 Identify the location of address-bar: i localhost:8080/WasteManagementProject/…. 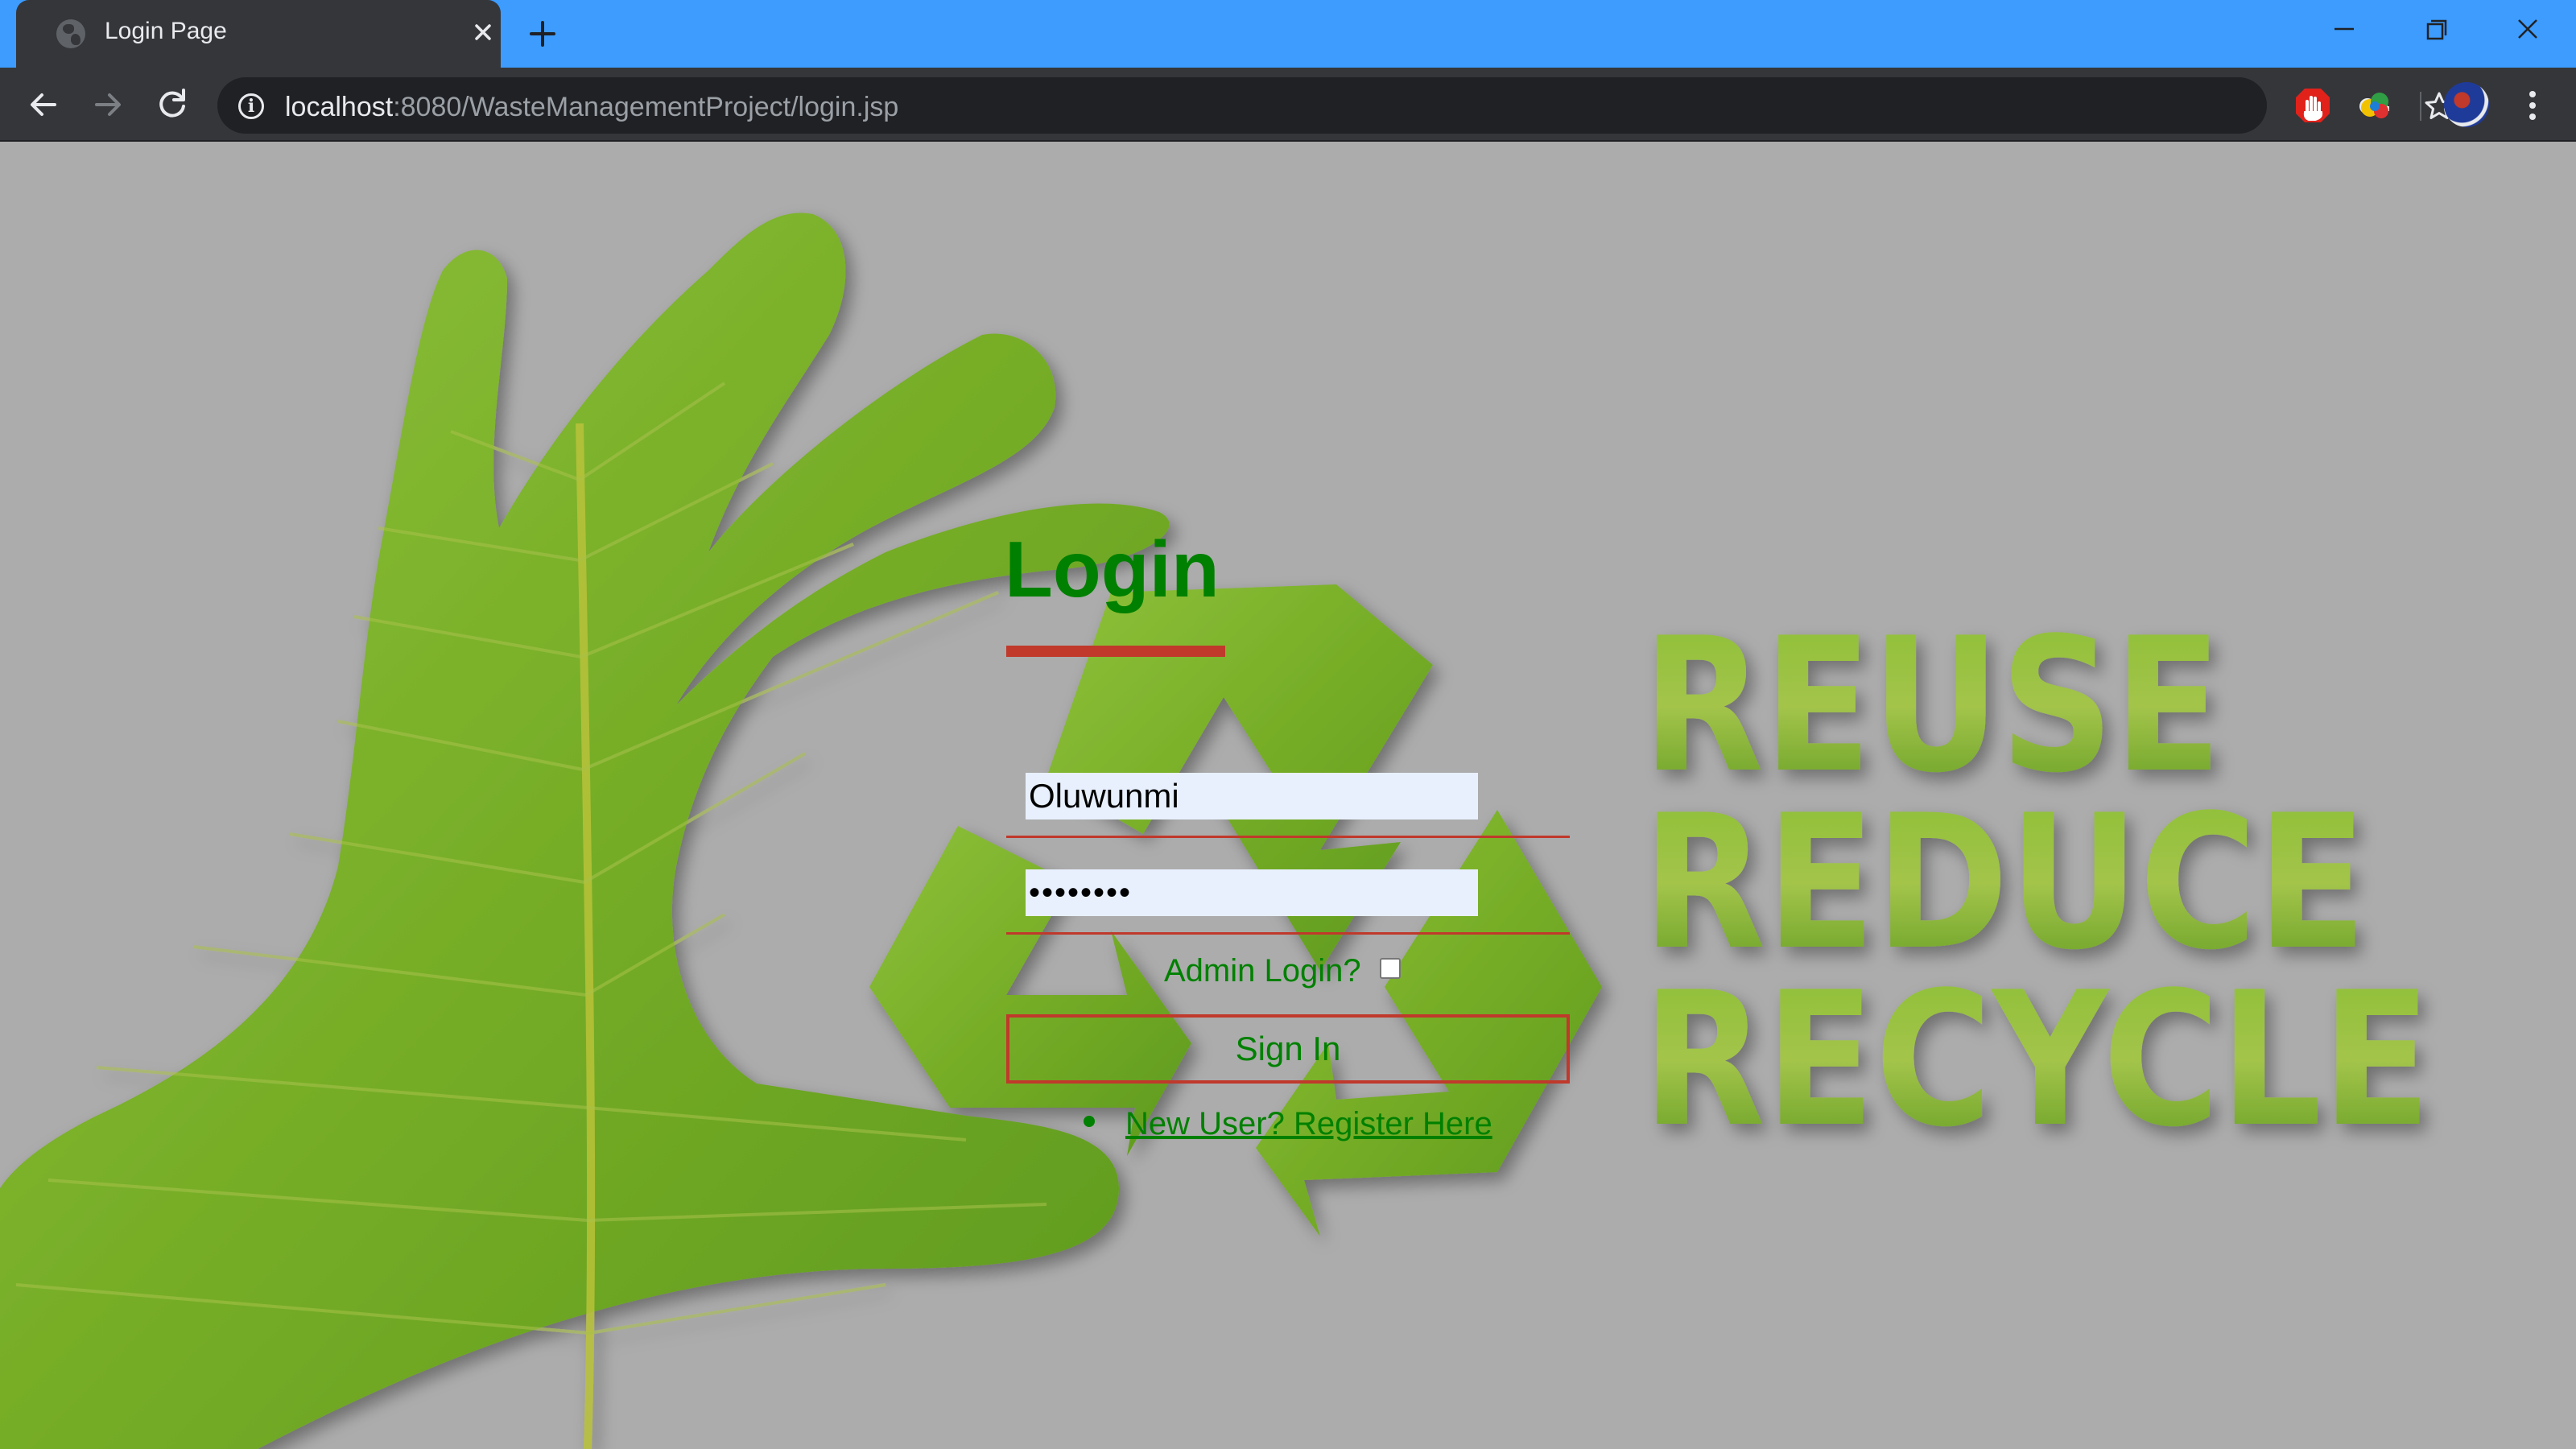
(1335, 106).